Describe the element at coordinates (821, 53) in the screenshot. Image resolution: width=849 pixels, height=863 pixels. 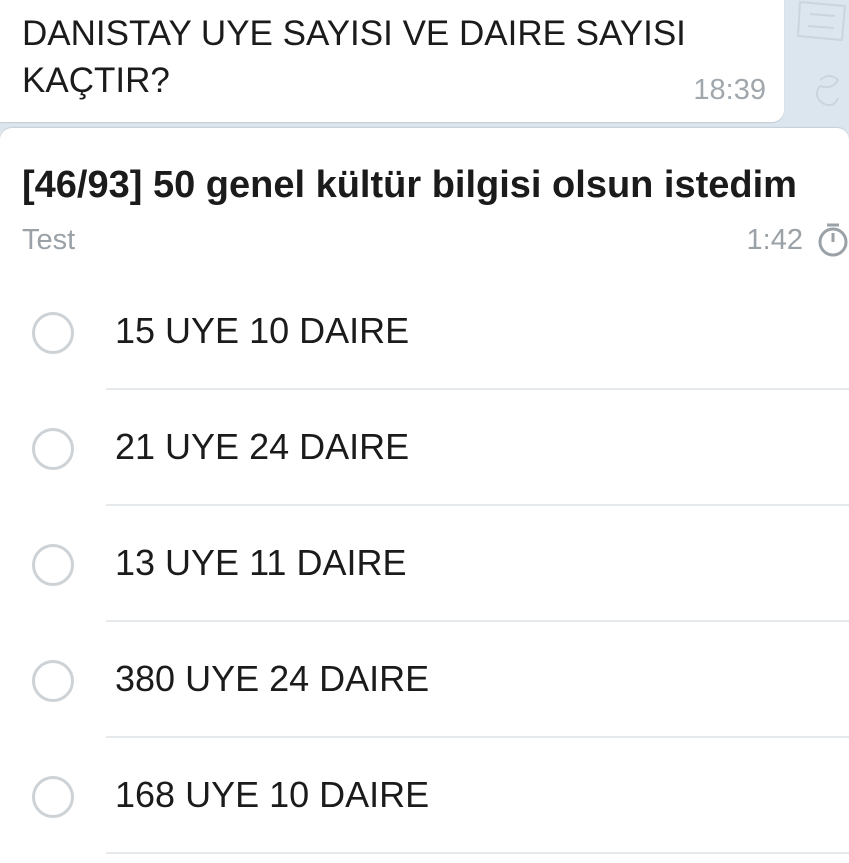
I see `background-doodle-icon` at that location.